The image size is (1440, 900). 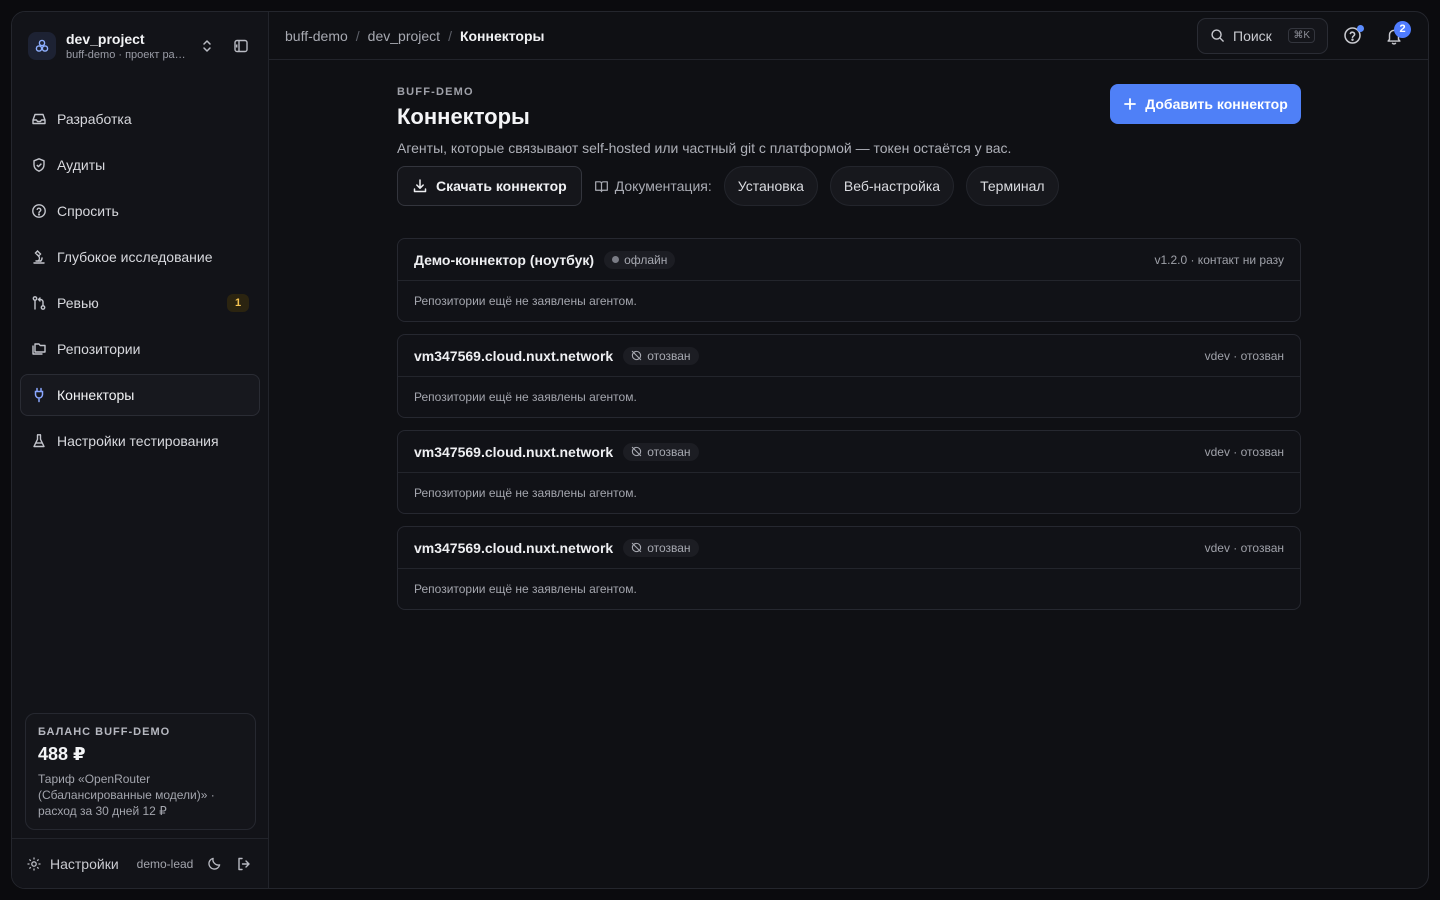 I want to click on balance-amount: 488 ₽, so click(x=62, y=754).